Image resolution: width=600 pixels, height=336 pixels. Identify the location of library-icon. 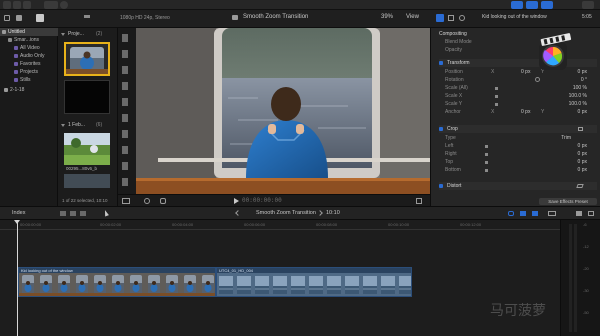
(7, 18).